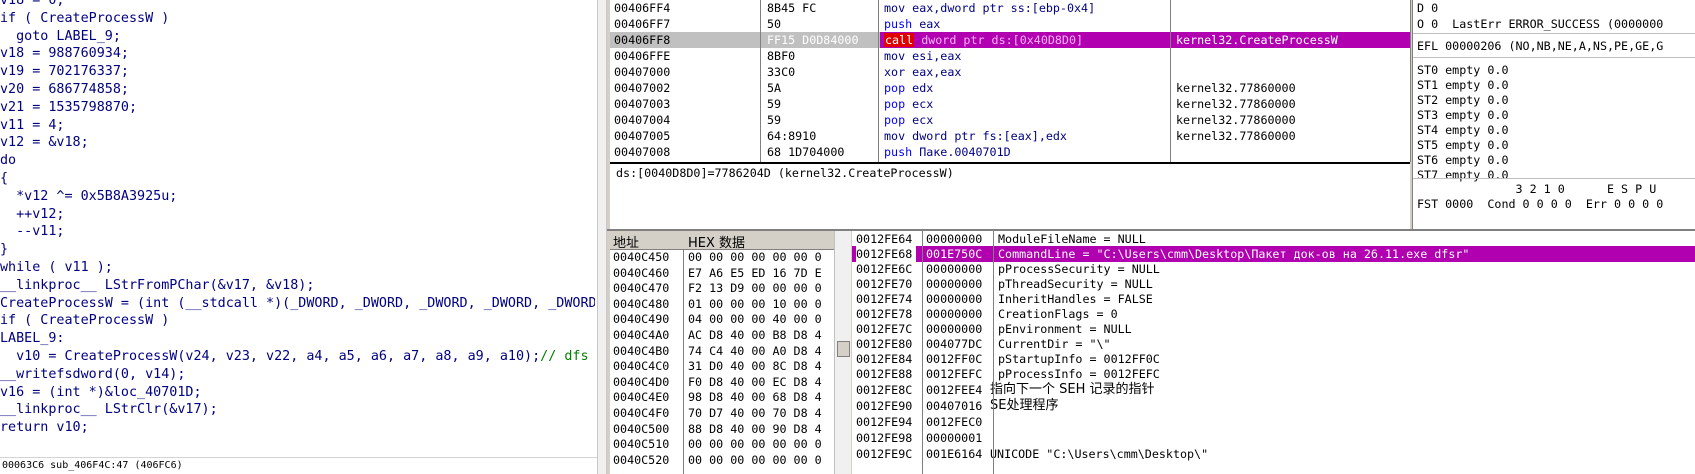  I want to click on disasm-mnemonic: pop, so click(895, 120).